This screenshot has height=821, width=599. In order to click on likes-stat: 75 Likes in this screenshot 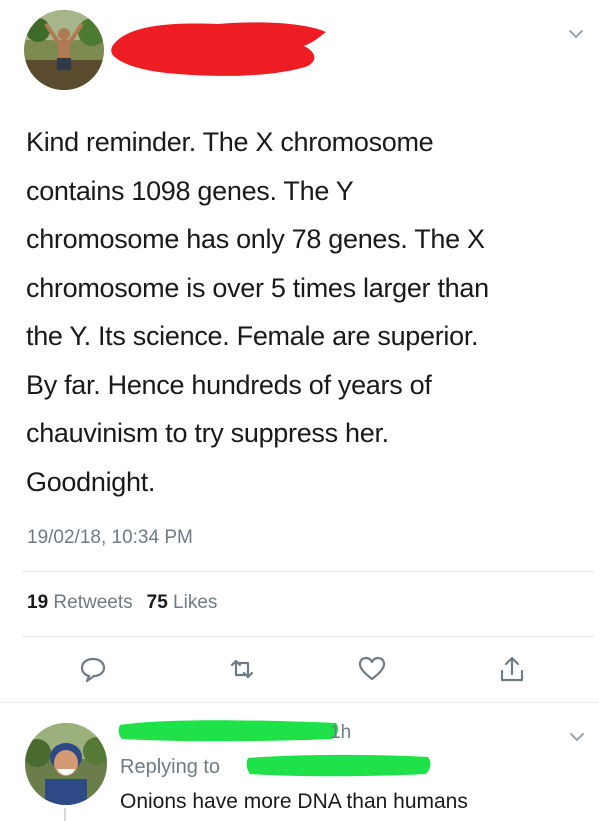, I will do `click(182, 602)`.